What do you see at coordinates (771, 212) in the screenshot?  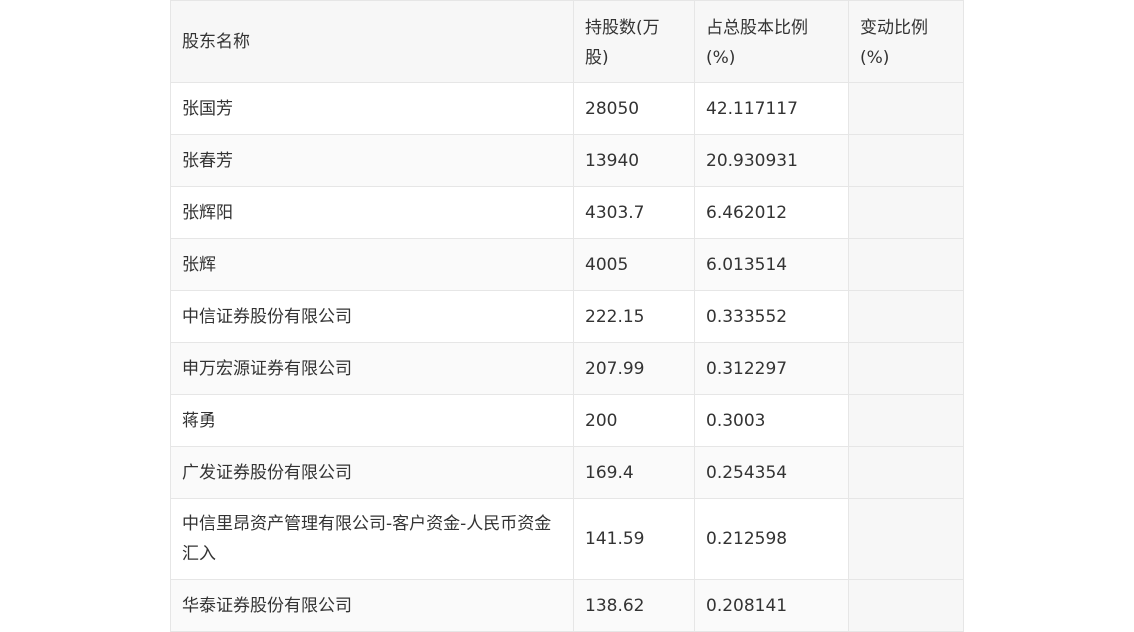 I see `cell-ratio: 6.462012` at bounding box center [771, 212].